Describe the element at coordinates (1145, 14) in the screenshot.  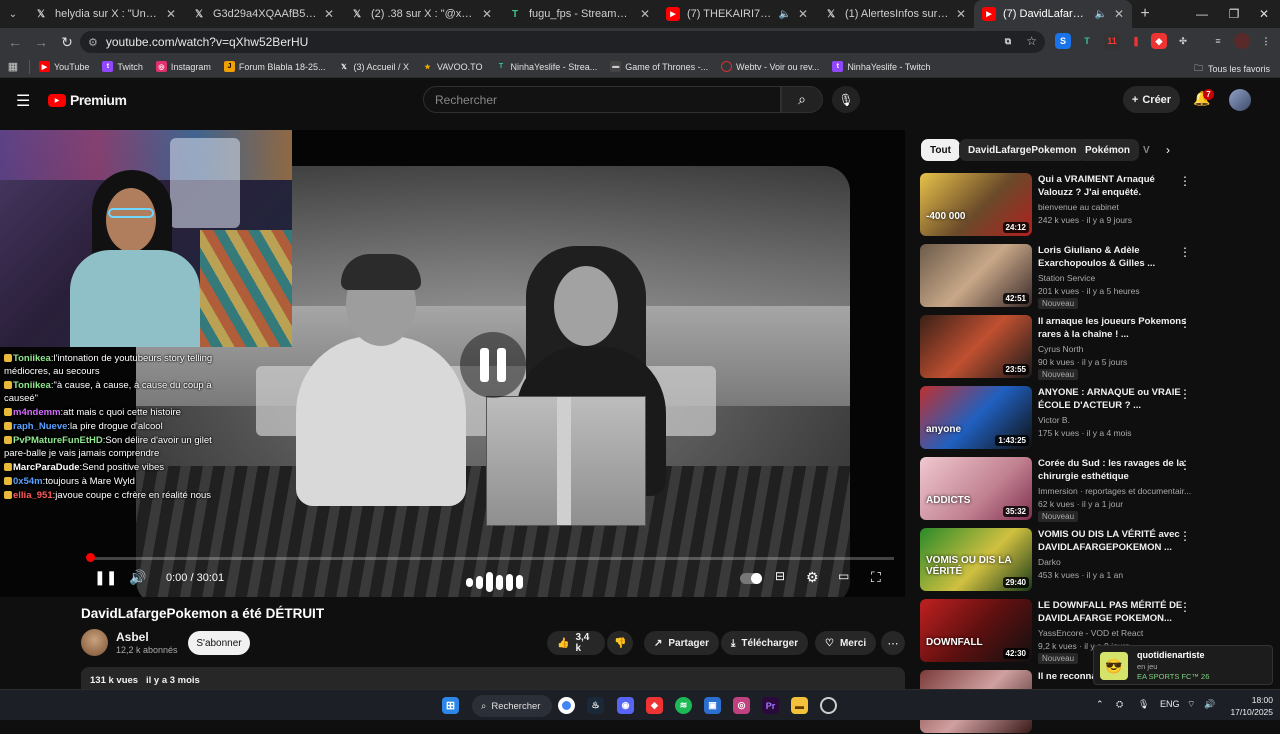
I see `new-tab-button: +` at that location.